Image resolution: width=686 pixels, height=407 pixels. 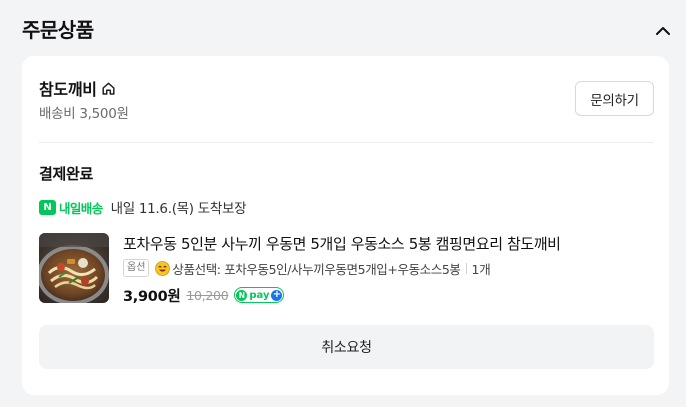 What do you see at coordinates (178, 209) in the screenshot?
I see `delivery-guarantee: 내일 11.6.(목) 도착보장` at bounding box center [178, 209].